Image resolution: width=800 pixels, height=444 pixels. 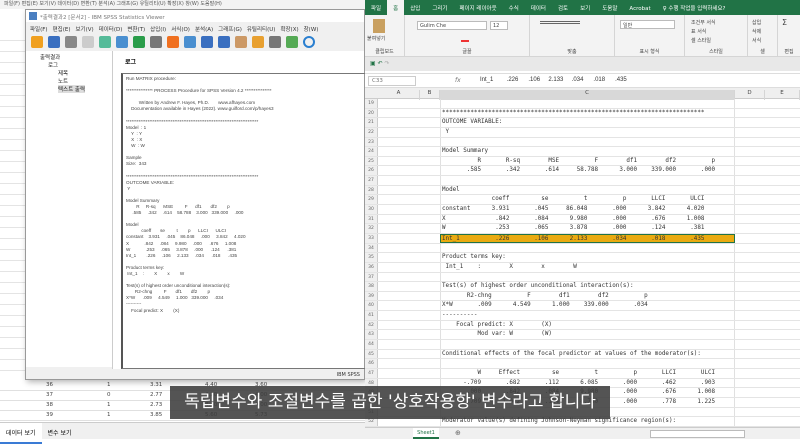 I want to click on cell-c: Model, so click(x=587, y=190).